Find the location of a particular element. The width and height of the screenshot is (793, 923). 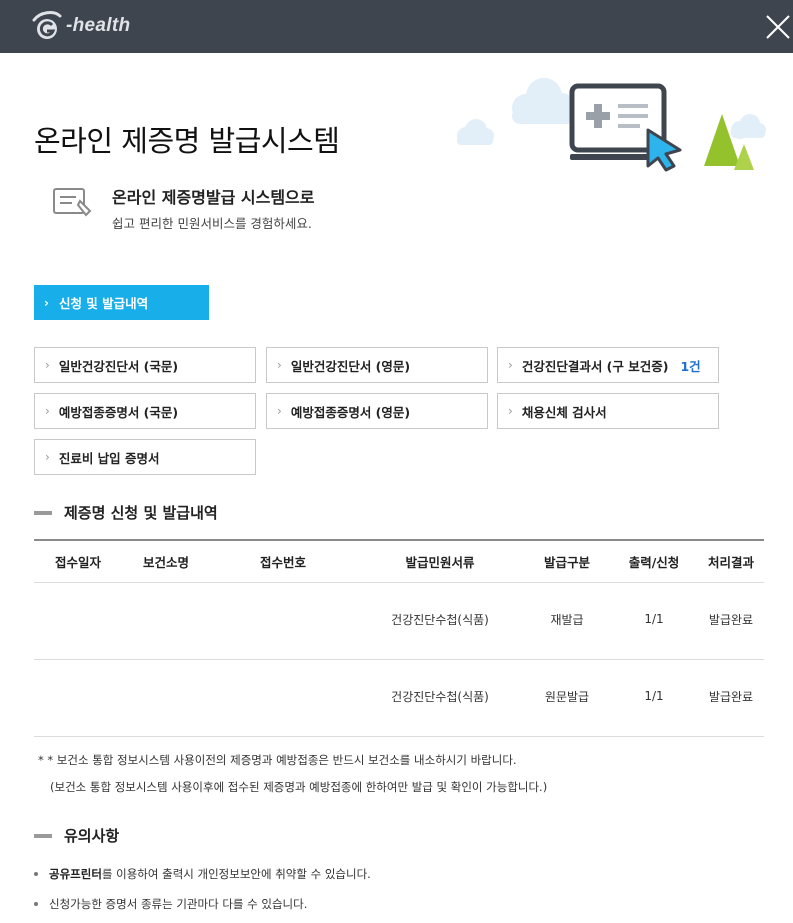

hero-illustration is located at coordinates (611, 125).